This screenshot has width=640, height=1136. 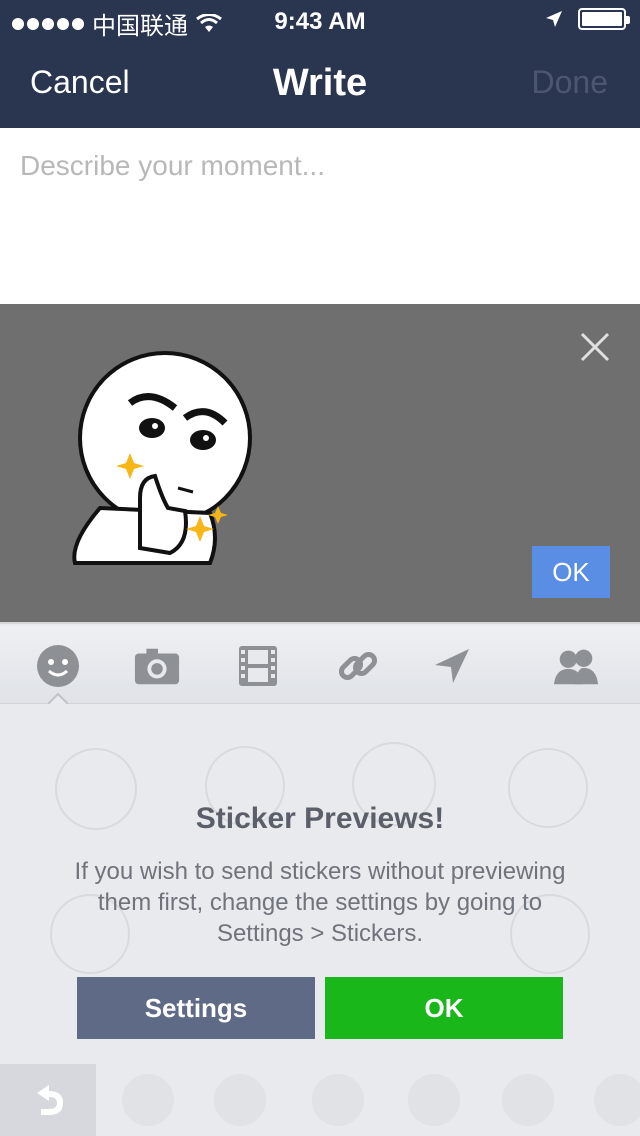 I want to click on sticker-previews-heading: Sticker Previews!, so click(x=320, y=818).